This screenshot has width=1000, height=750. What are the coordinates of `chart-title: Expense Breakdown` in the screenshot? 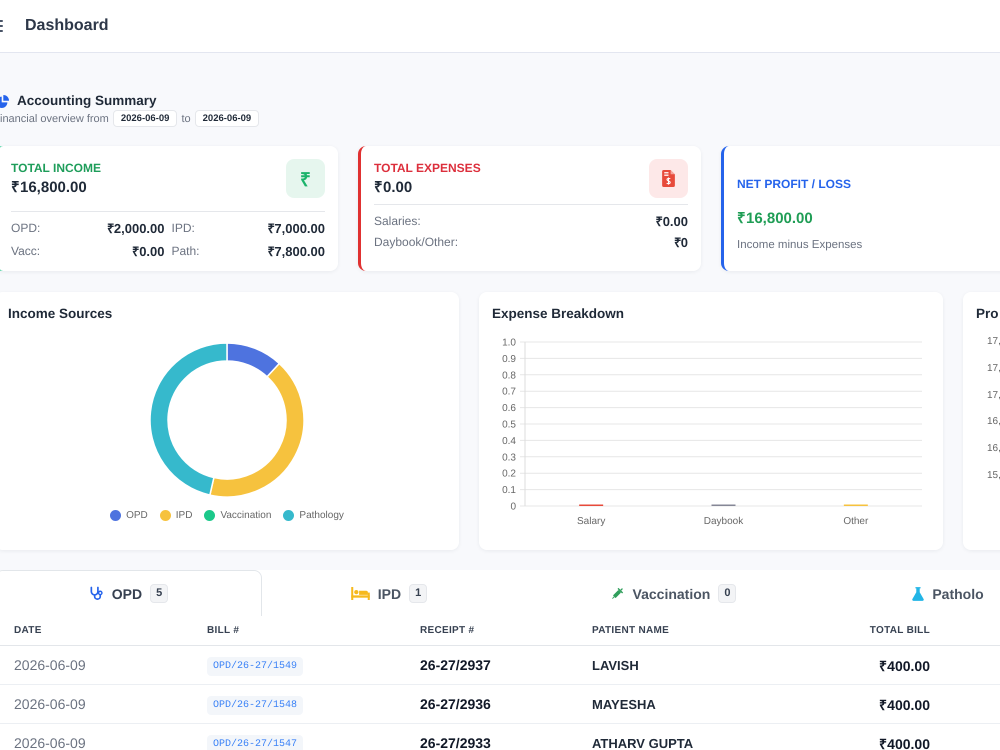 It's located at (558, 314).